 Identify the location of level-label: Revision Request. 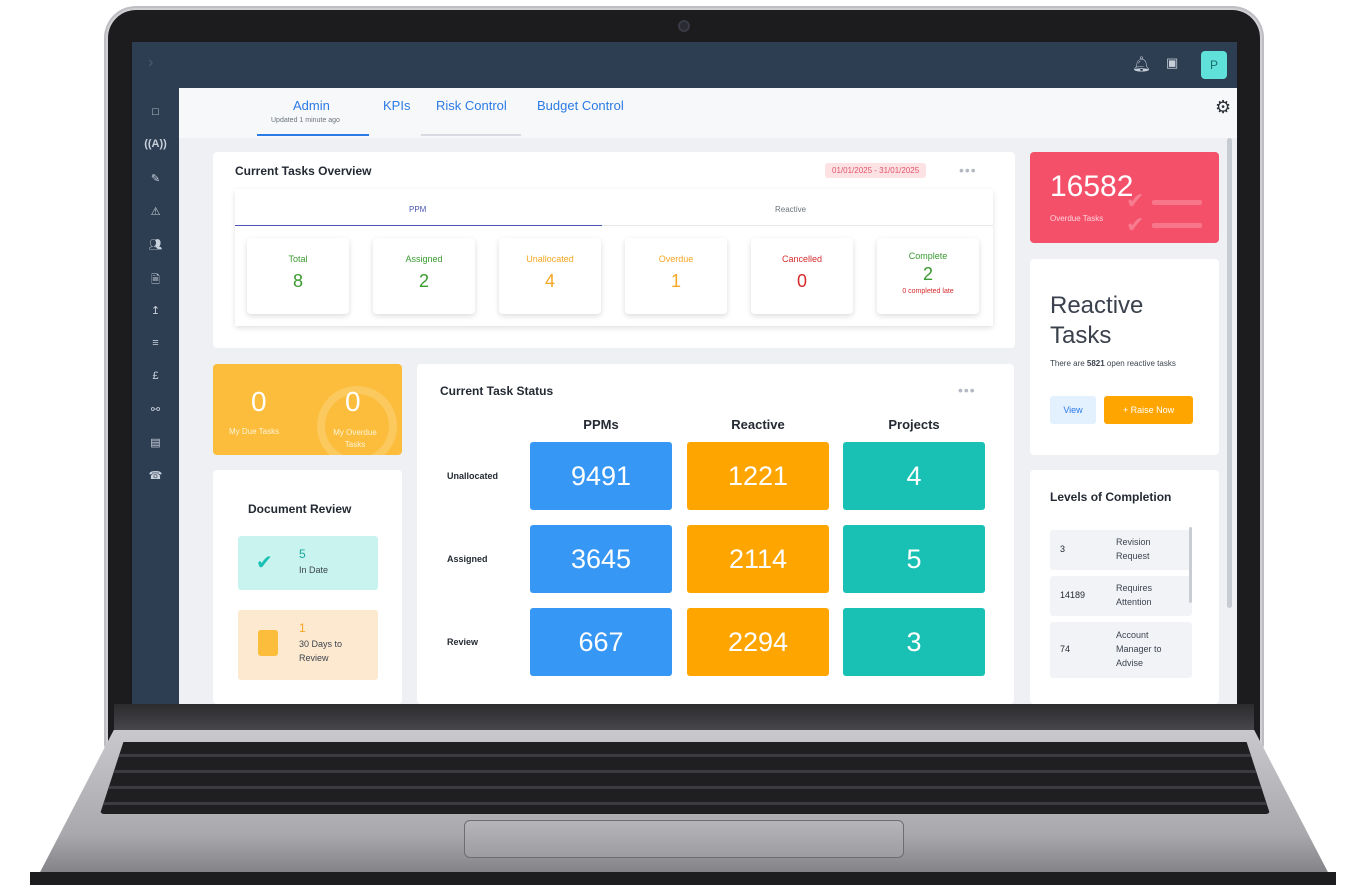
(1133, 549).